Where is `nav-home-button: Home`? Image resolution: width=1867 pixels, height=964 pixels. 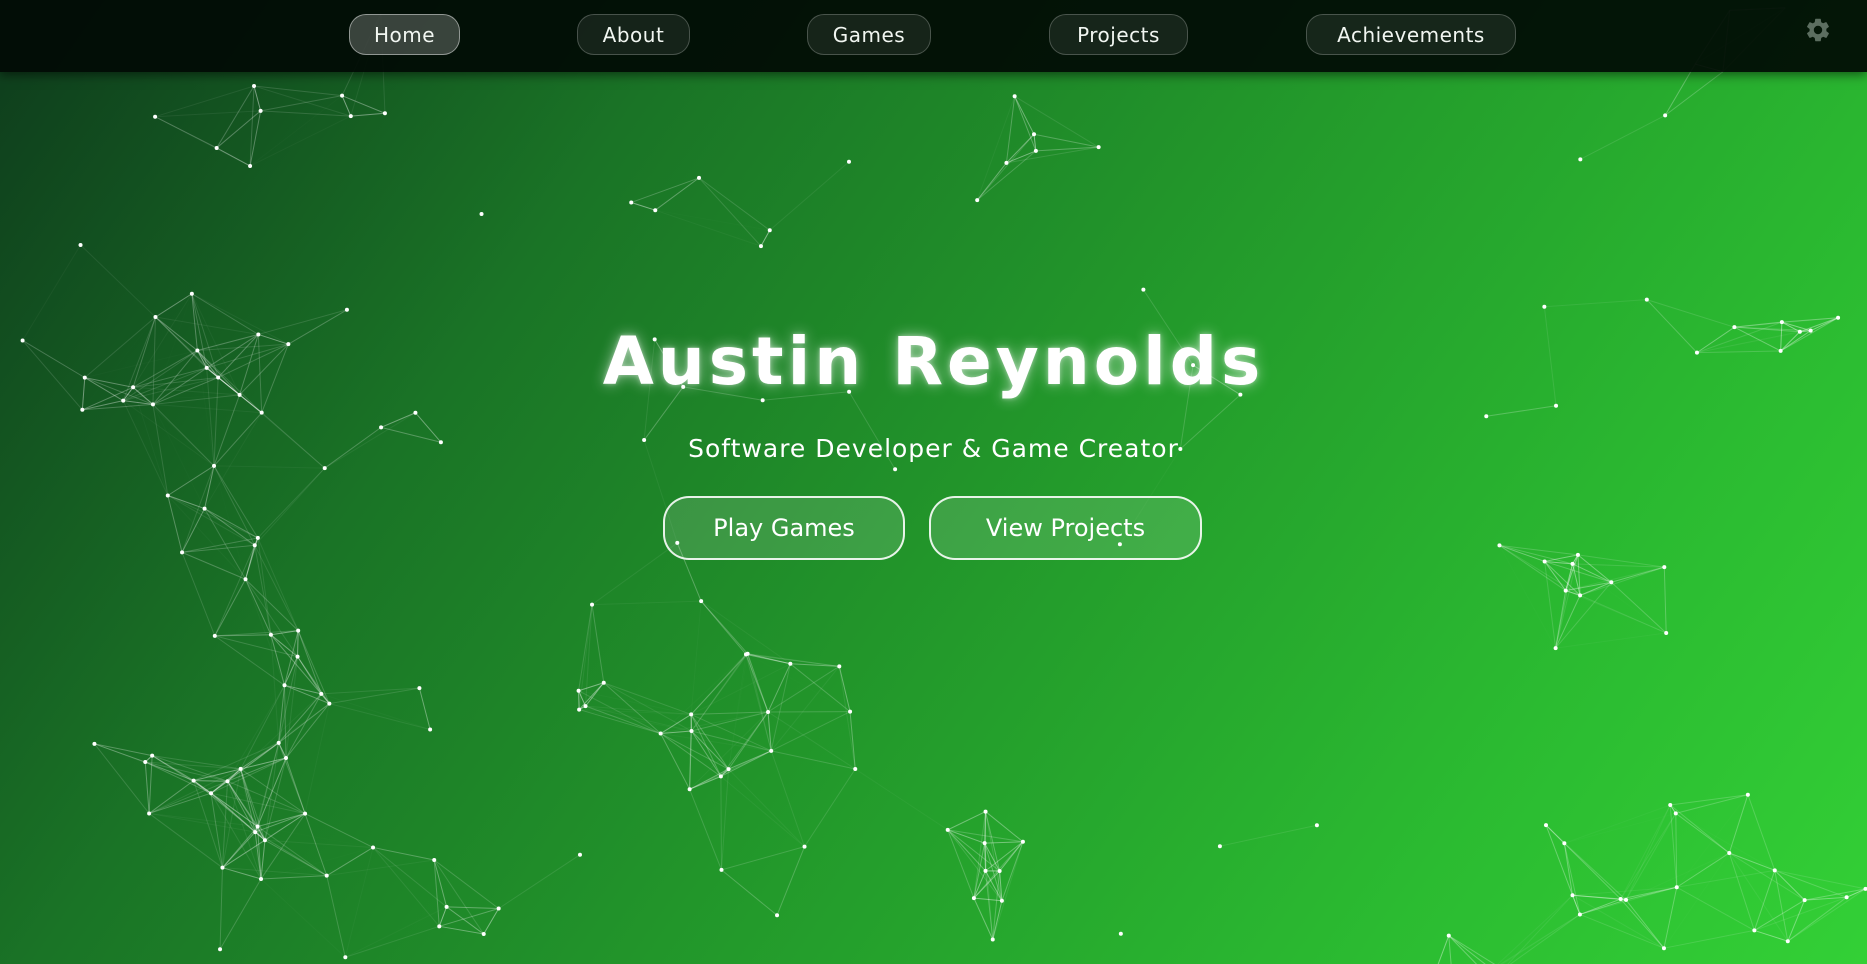 nav-home-button: Home is located at coordinates (404, 34).